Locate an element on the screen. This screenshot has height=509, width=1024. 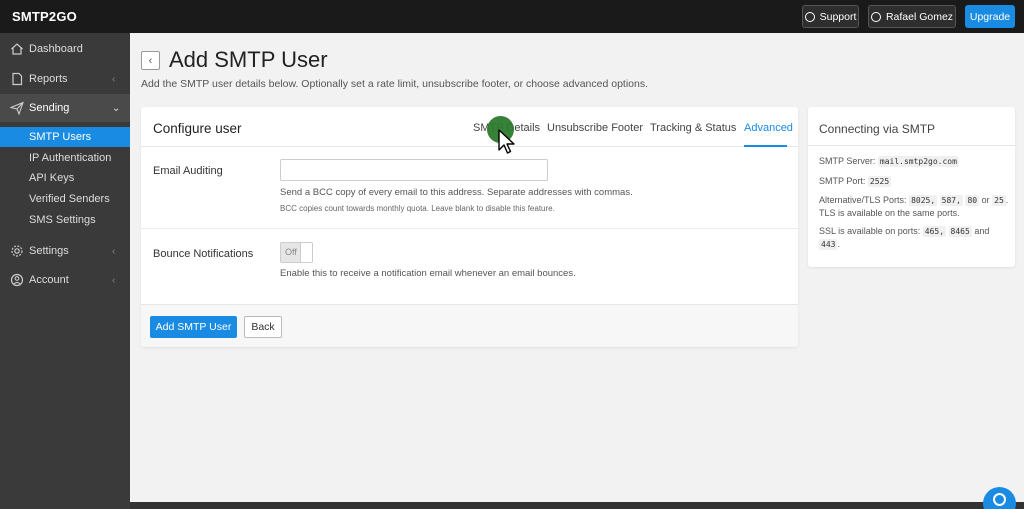
alt-suffix: . is located at coordinates (1007, 200).